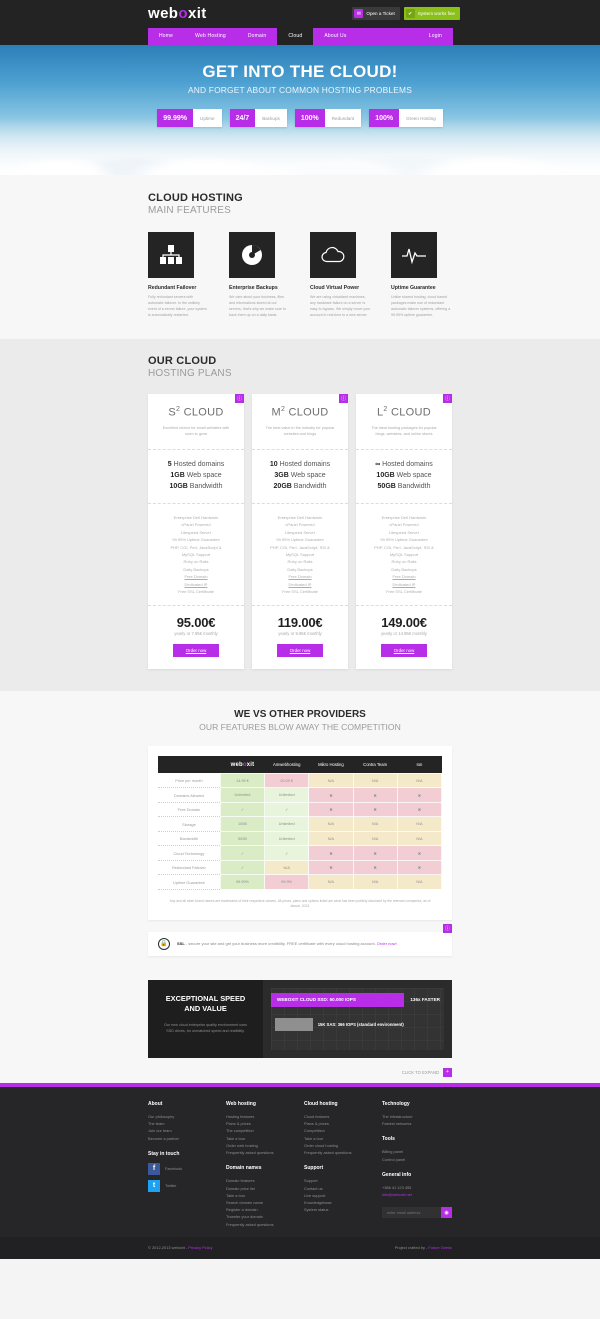 The width and height of the screenshot is (600, 1319). What do you see at coordinates (417, 1116) in the screenshot?
I see `footer-link: The infrastructure` at bounding box center [417, 1116].